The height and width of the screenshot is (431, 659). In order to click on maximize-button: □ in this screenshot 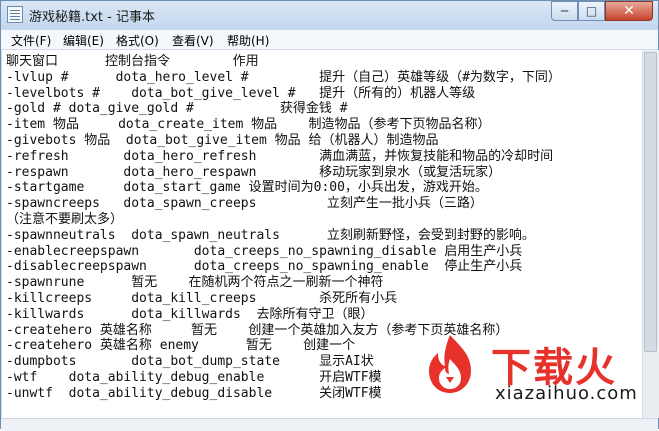, I will do `click(591, 11)`.